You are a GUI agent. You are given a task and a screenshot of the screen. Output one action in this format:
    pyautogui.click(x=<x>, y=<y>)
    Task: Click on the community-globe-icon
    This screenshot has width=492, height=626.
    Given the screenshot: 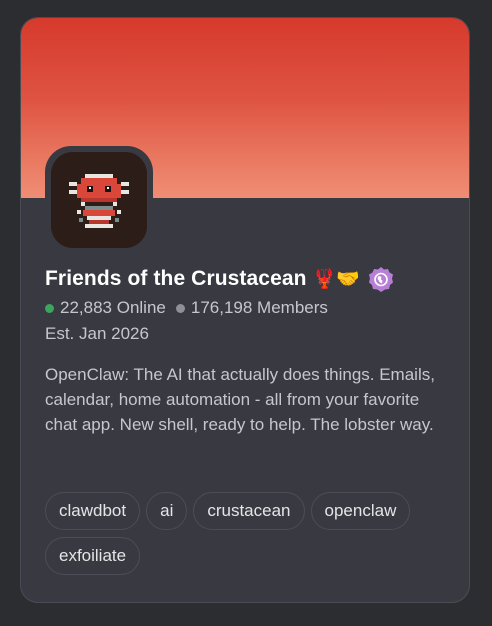 What is the action you would take?
    pyautogui.click(x=381, y=279)
    